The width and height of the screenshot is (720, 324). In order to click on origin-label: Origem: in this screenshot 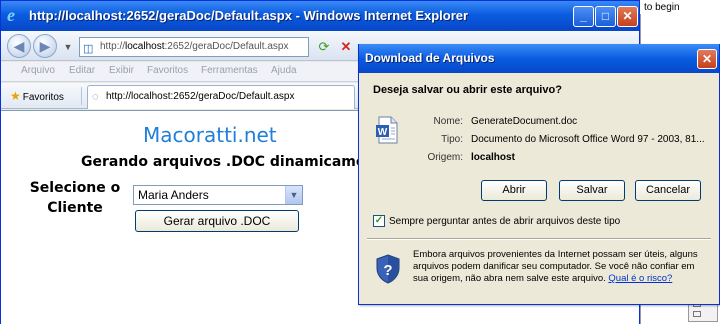, I will do `click(445, 157)`.